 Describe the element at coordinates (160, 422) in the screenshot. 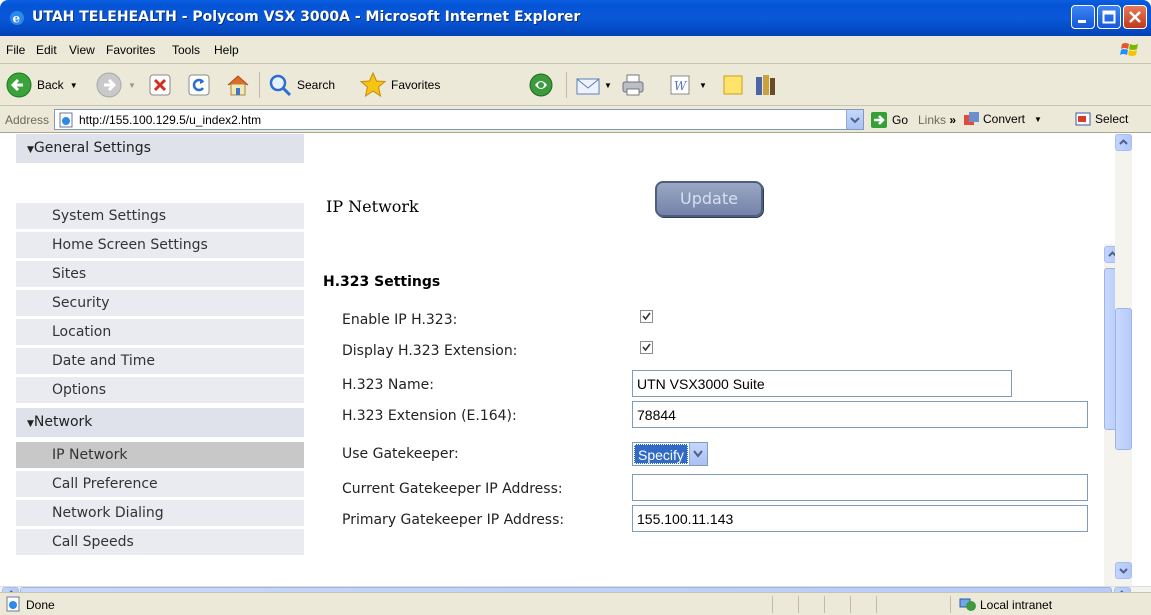

I see `sidebar-header-network: ▼Network` at that location.